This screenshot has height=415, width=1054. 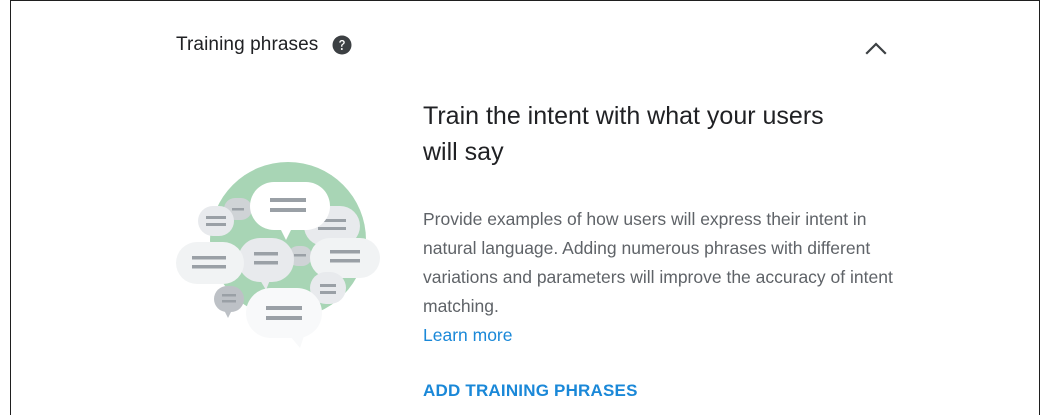 I want to click on section-header: Training phrases, so click(x=264, y=45).